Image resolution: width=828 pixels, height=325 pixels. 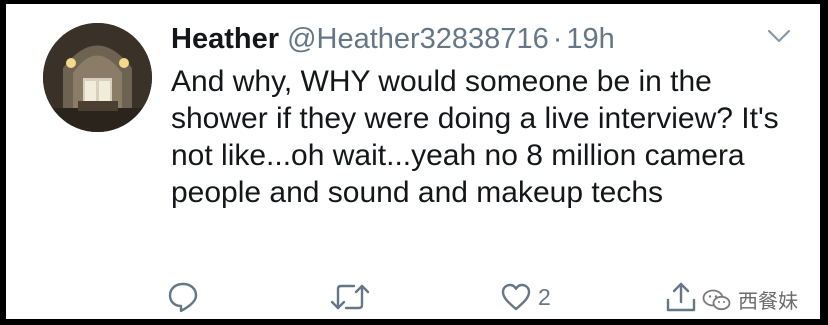 What do you see at coordinates (716, 299) in the screenshot?
I see `wechat-icon` at bounding box center [716, 299].